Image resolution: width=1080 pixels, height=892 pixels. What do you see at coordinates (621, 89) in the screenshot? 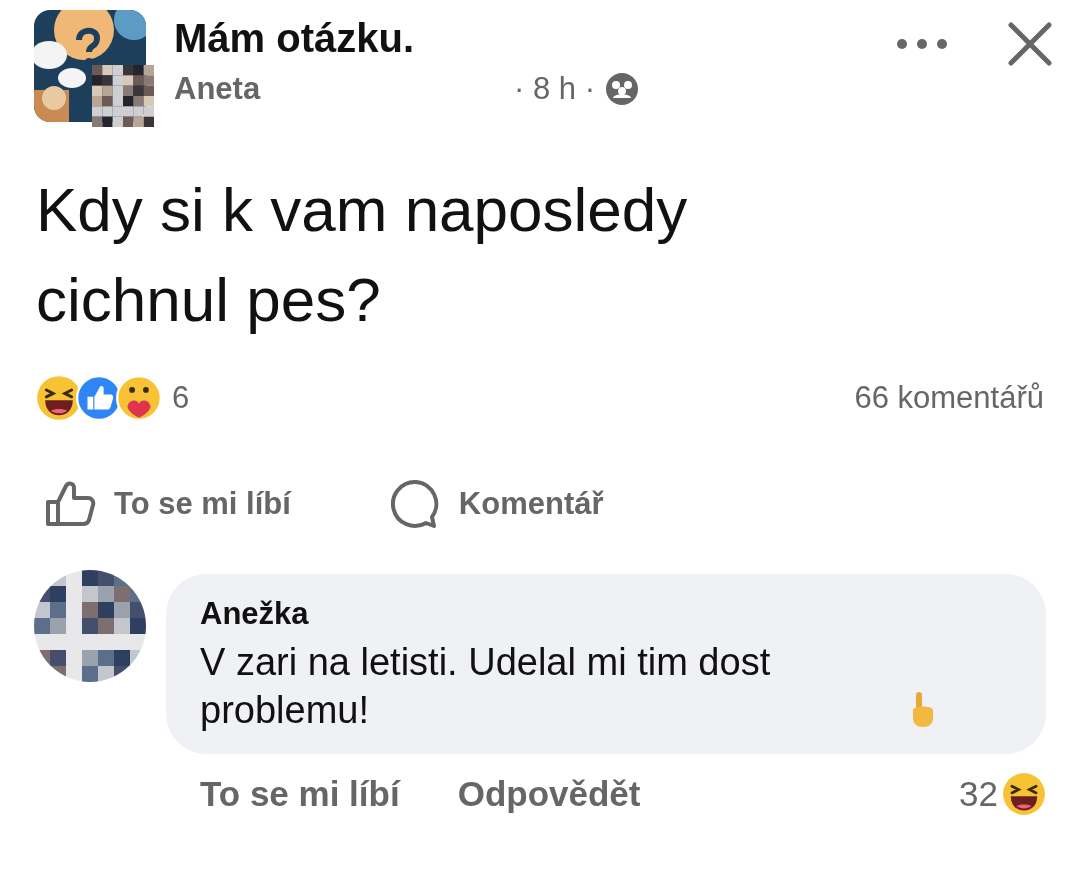
I see `members-icon` at bounding box center [621, 89].